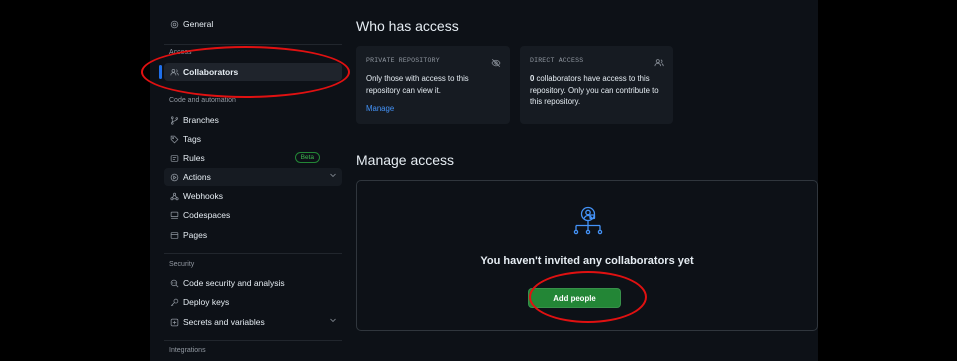  What do you see at coordinates (174, 215) in the screenshot?
I see `codespaces-icon` at bounding box center [174, 215].